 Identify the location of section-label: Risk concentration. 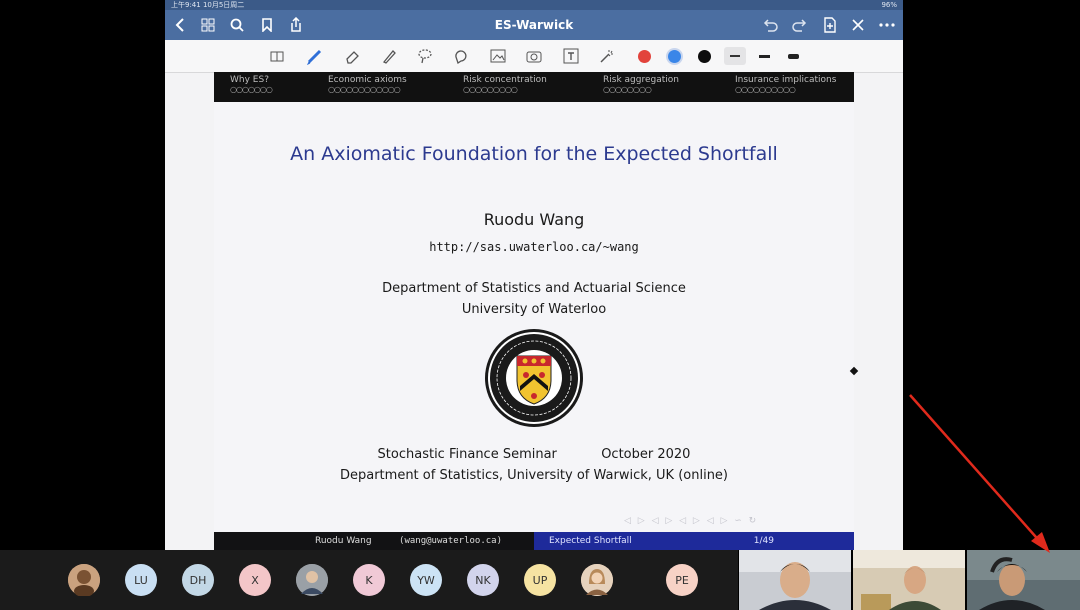
(505, 80).